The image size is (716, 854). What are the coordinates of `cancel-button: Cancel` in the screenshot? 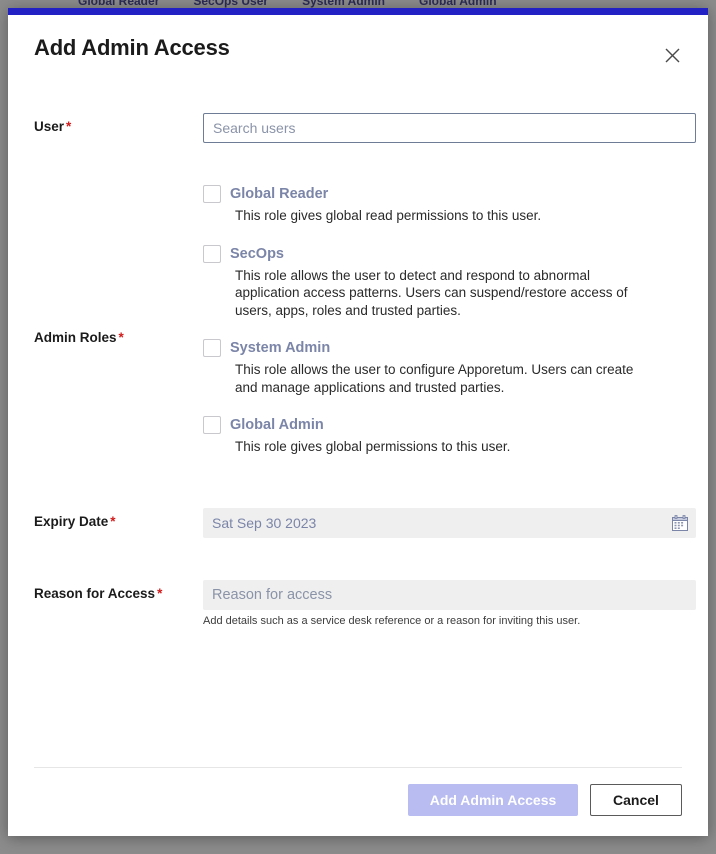 It's located at (636, 800).